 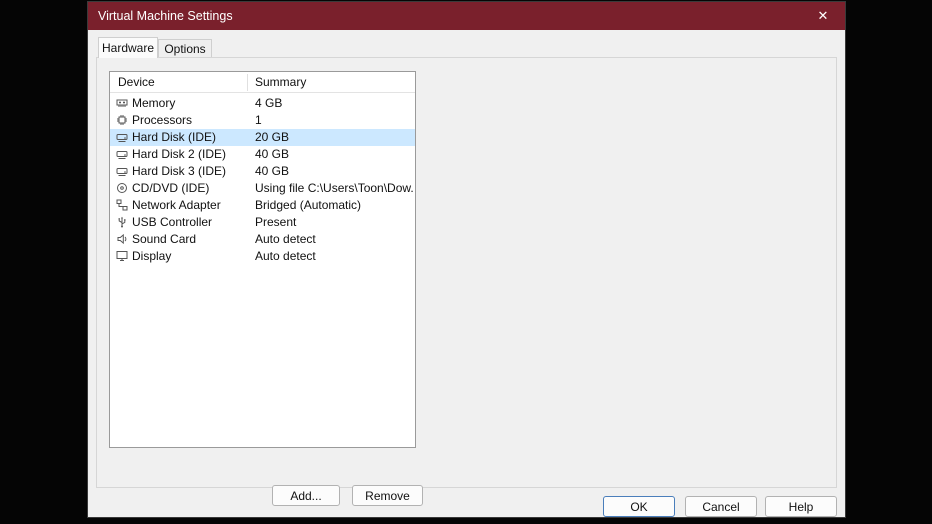 I want to click on device-list-header: Device Summary, so click(x=262, y=82).